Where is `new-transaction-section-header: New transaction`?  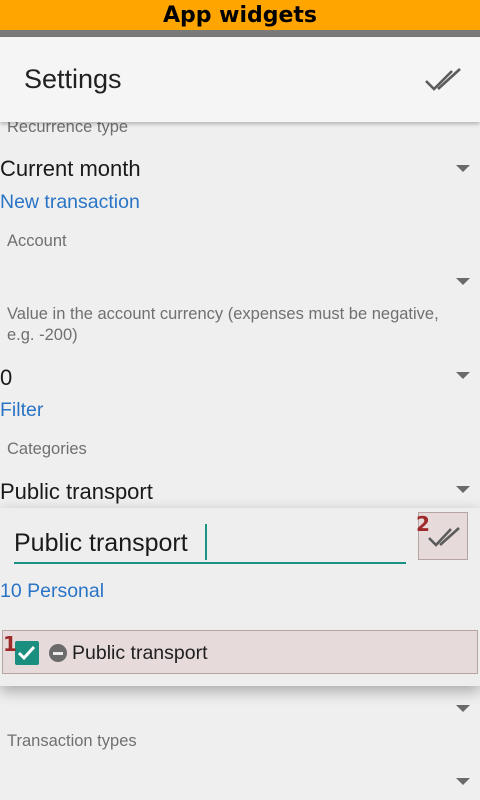 new-transaction-section-header: New transaction is located at coordinates (70, 202).